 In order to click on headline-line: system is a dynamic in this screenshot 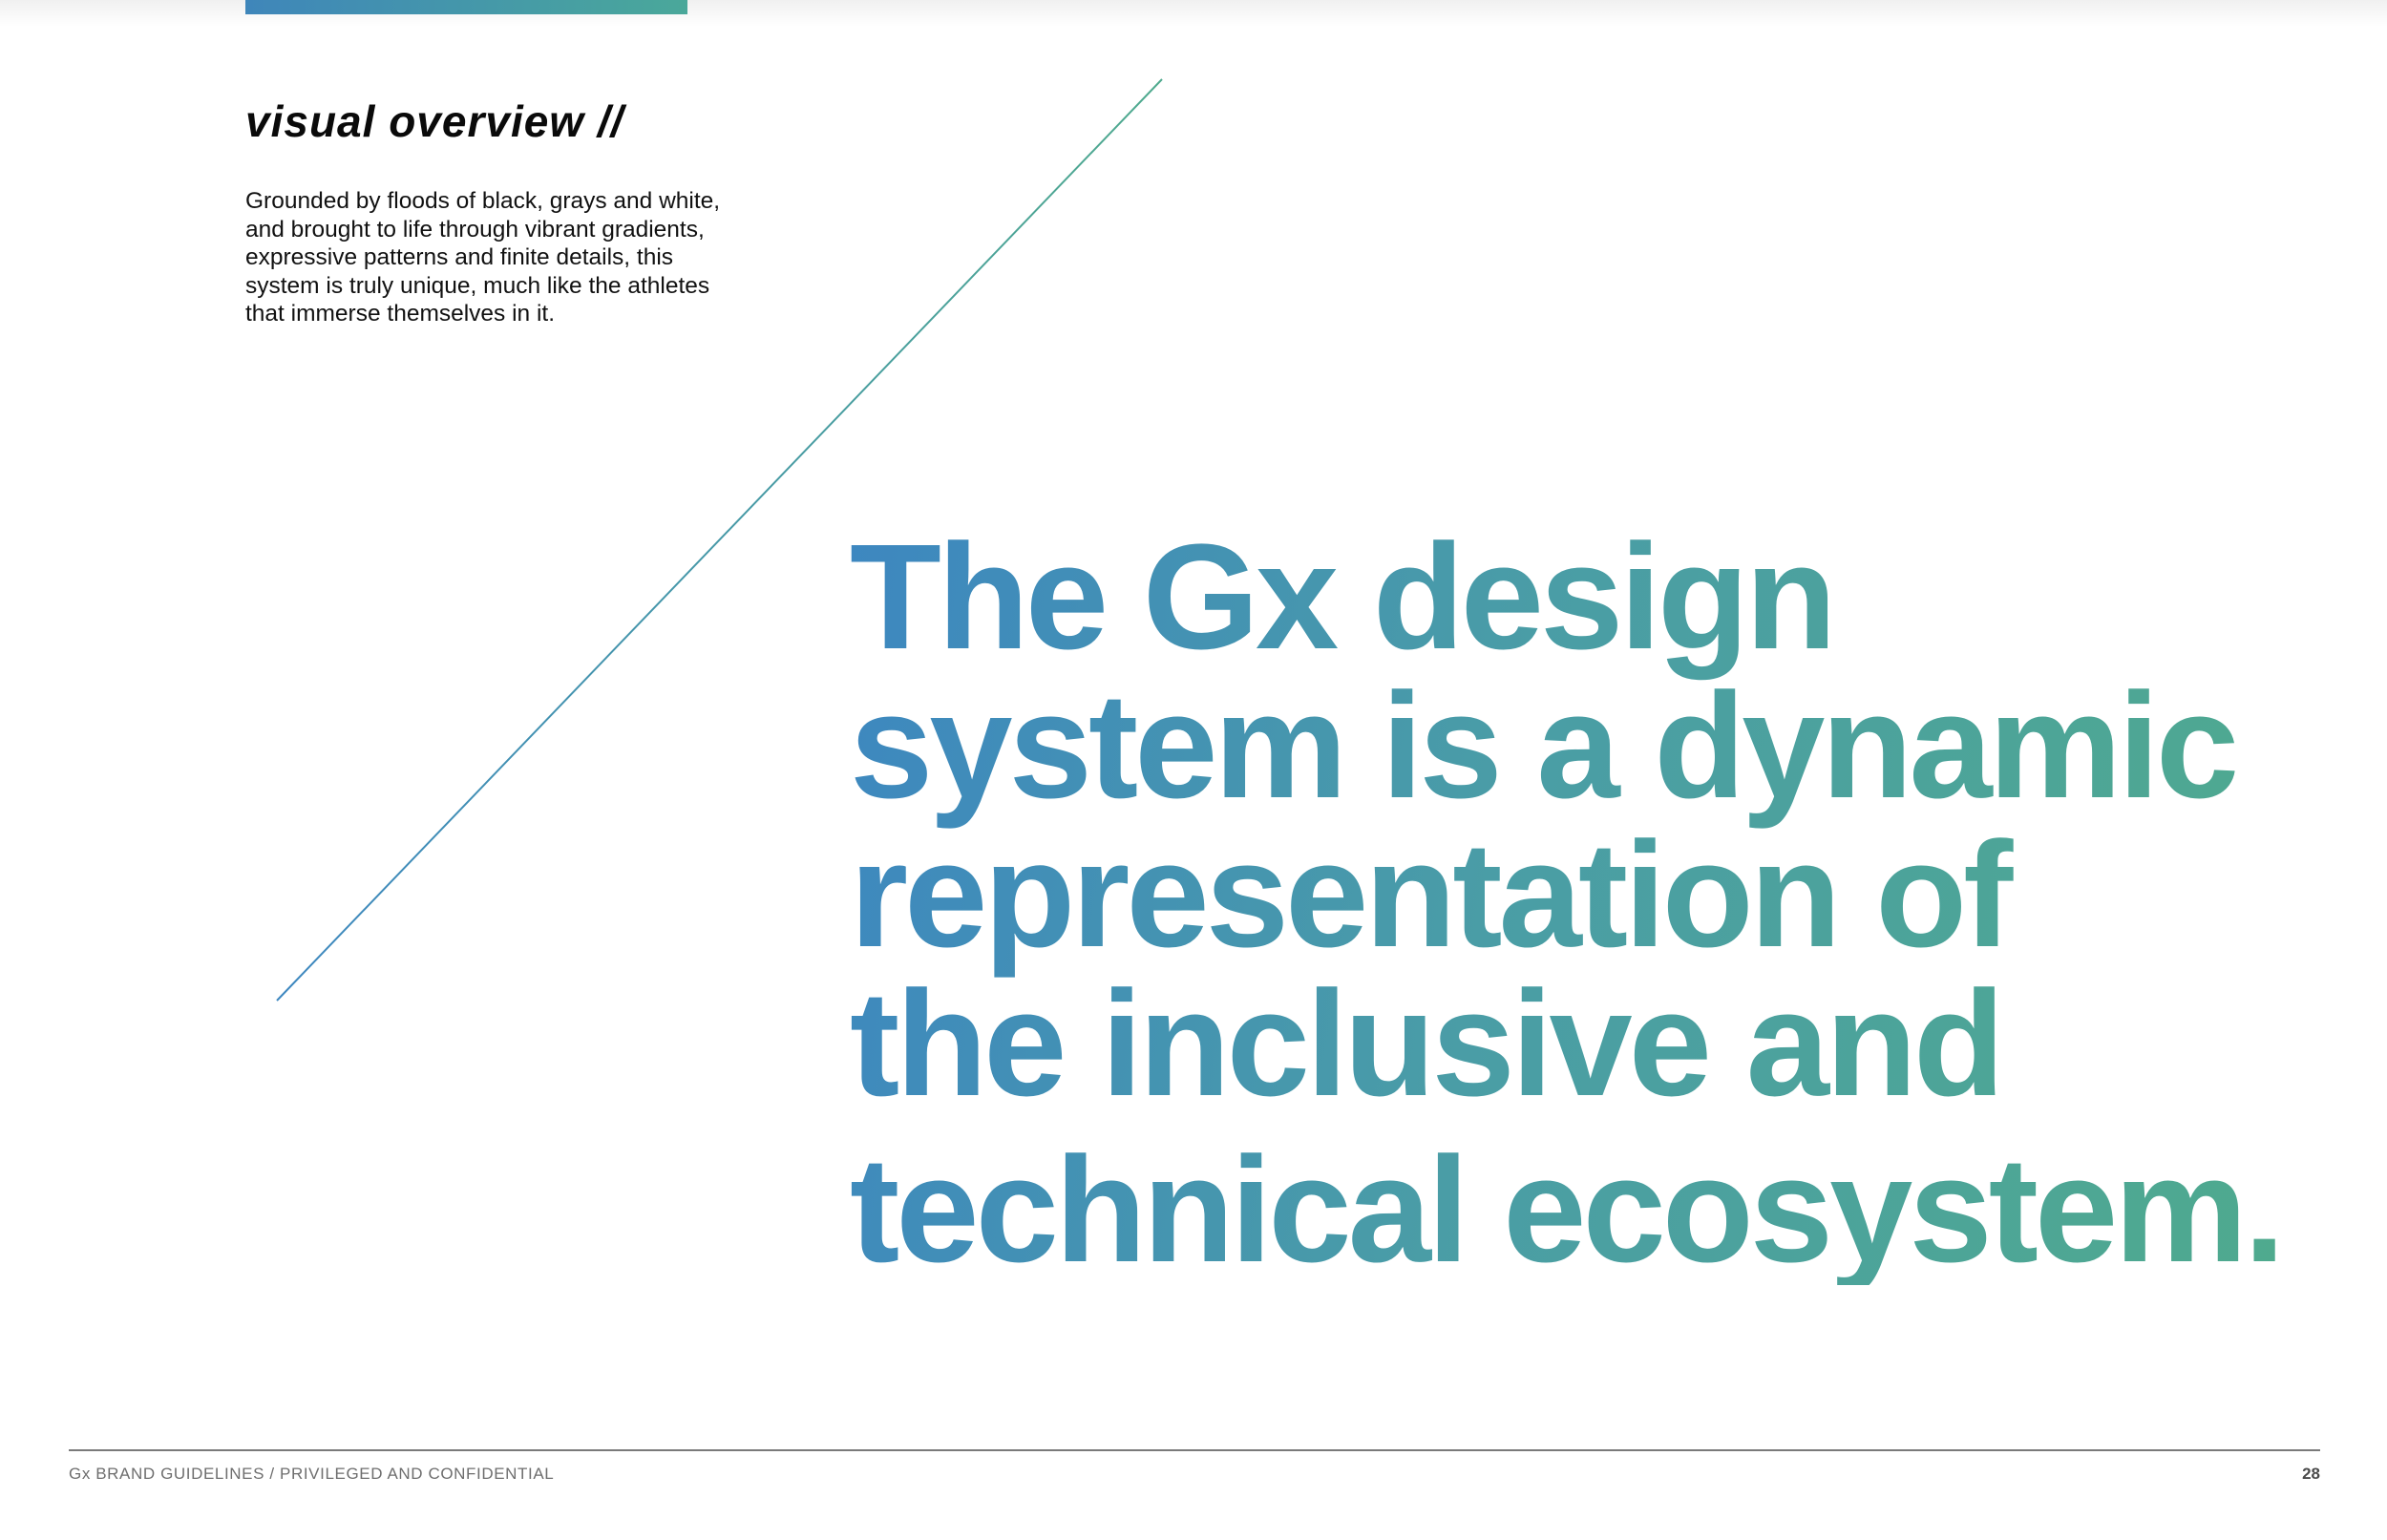, I will do `click(1543, 746)`.